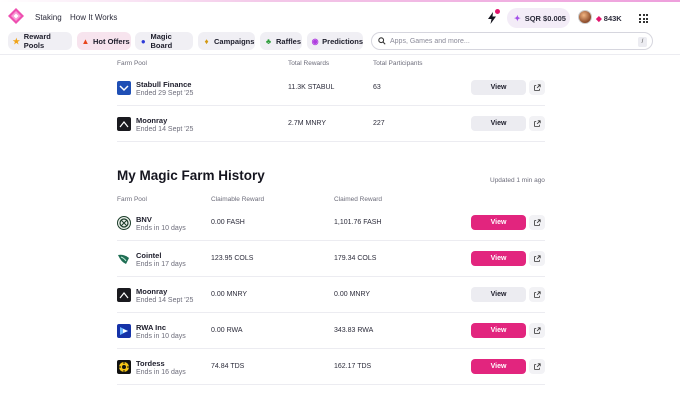  I want to click on tab-predictions: ◉ Predictions, so click(335, 41).